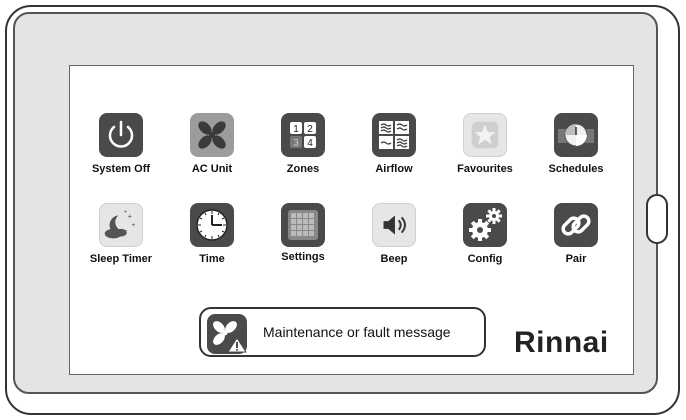 The image size is (686, 420). I want to click on settings-button: Settings, so click(303, 242).